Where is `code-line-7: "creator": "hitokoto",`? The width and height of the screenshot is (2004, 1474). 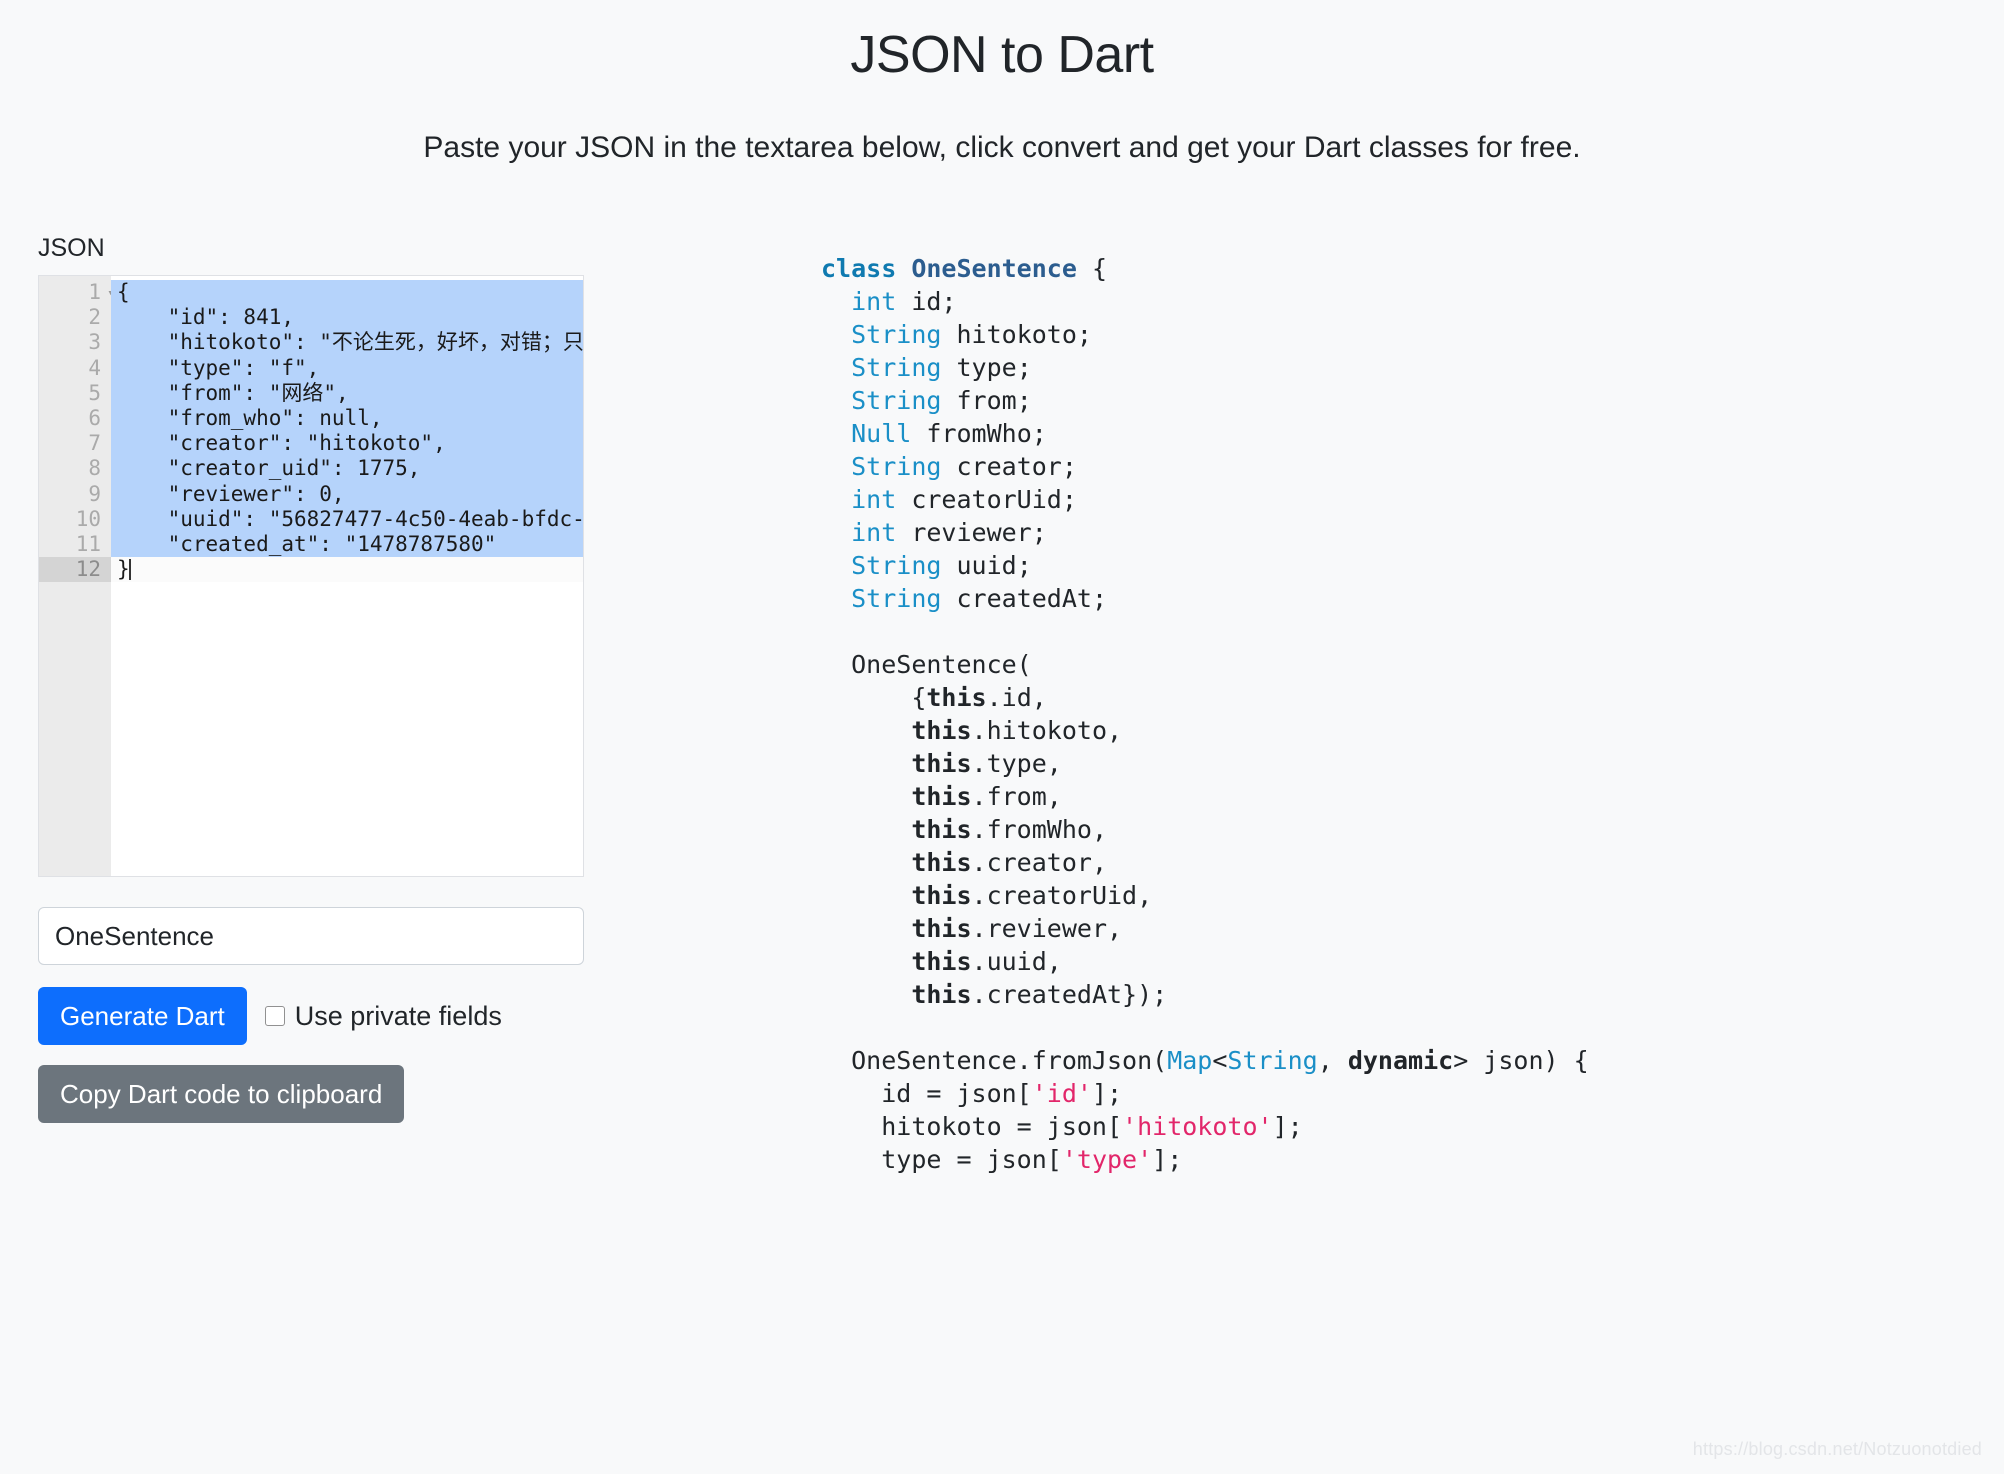 code-line-7: "creator": "hitokoto", is located at coordinates (347, 444).